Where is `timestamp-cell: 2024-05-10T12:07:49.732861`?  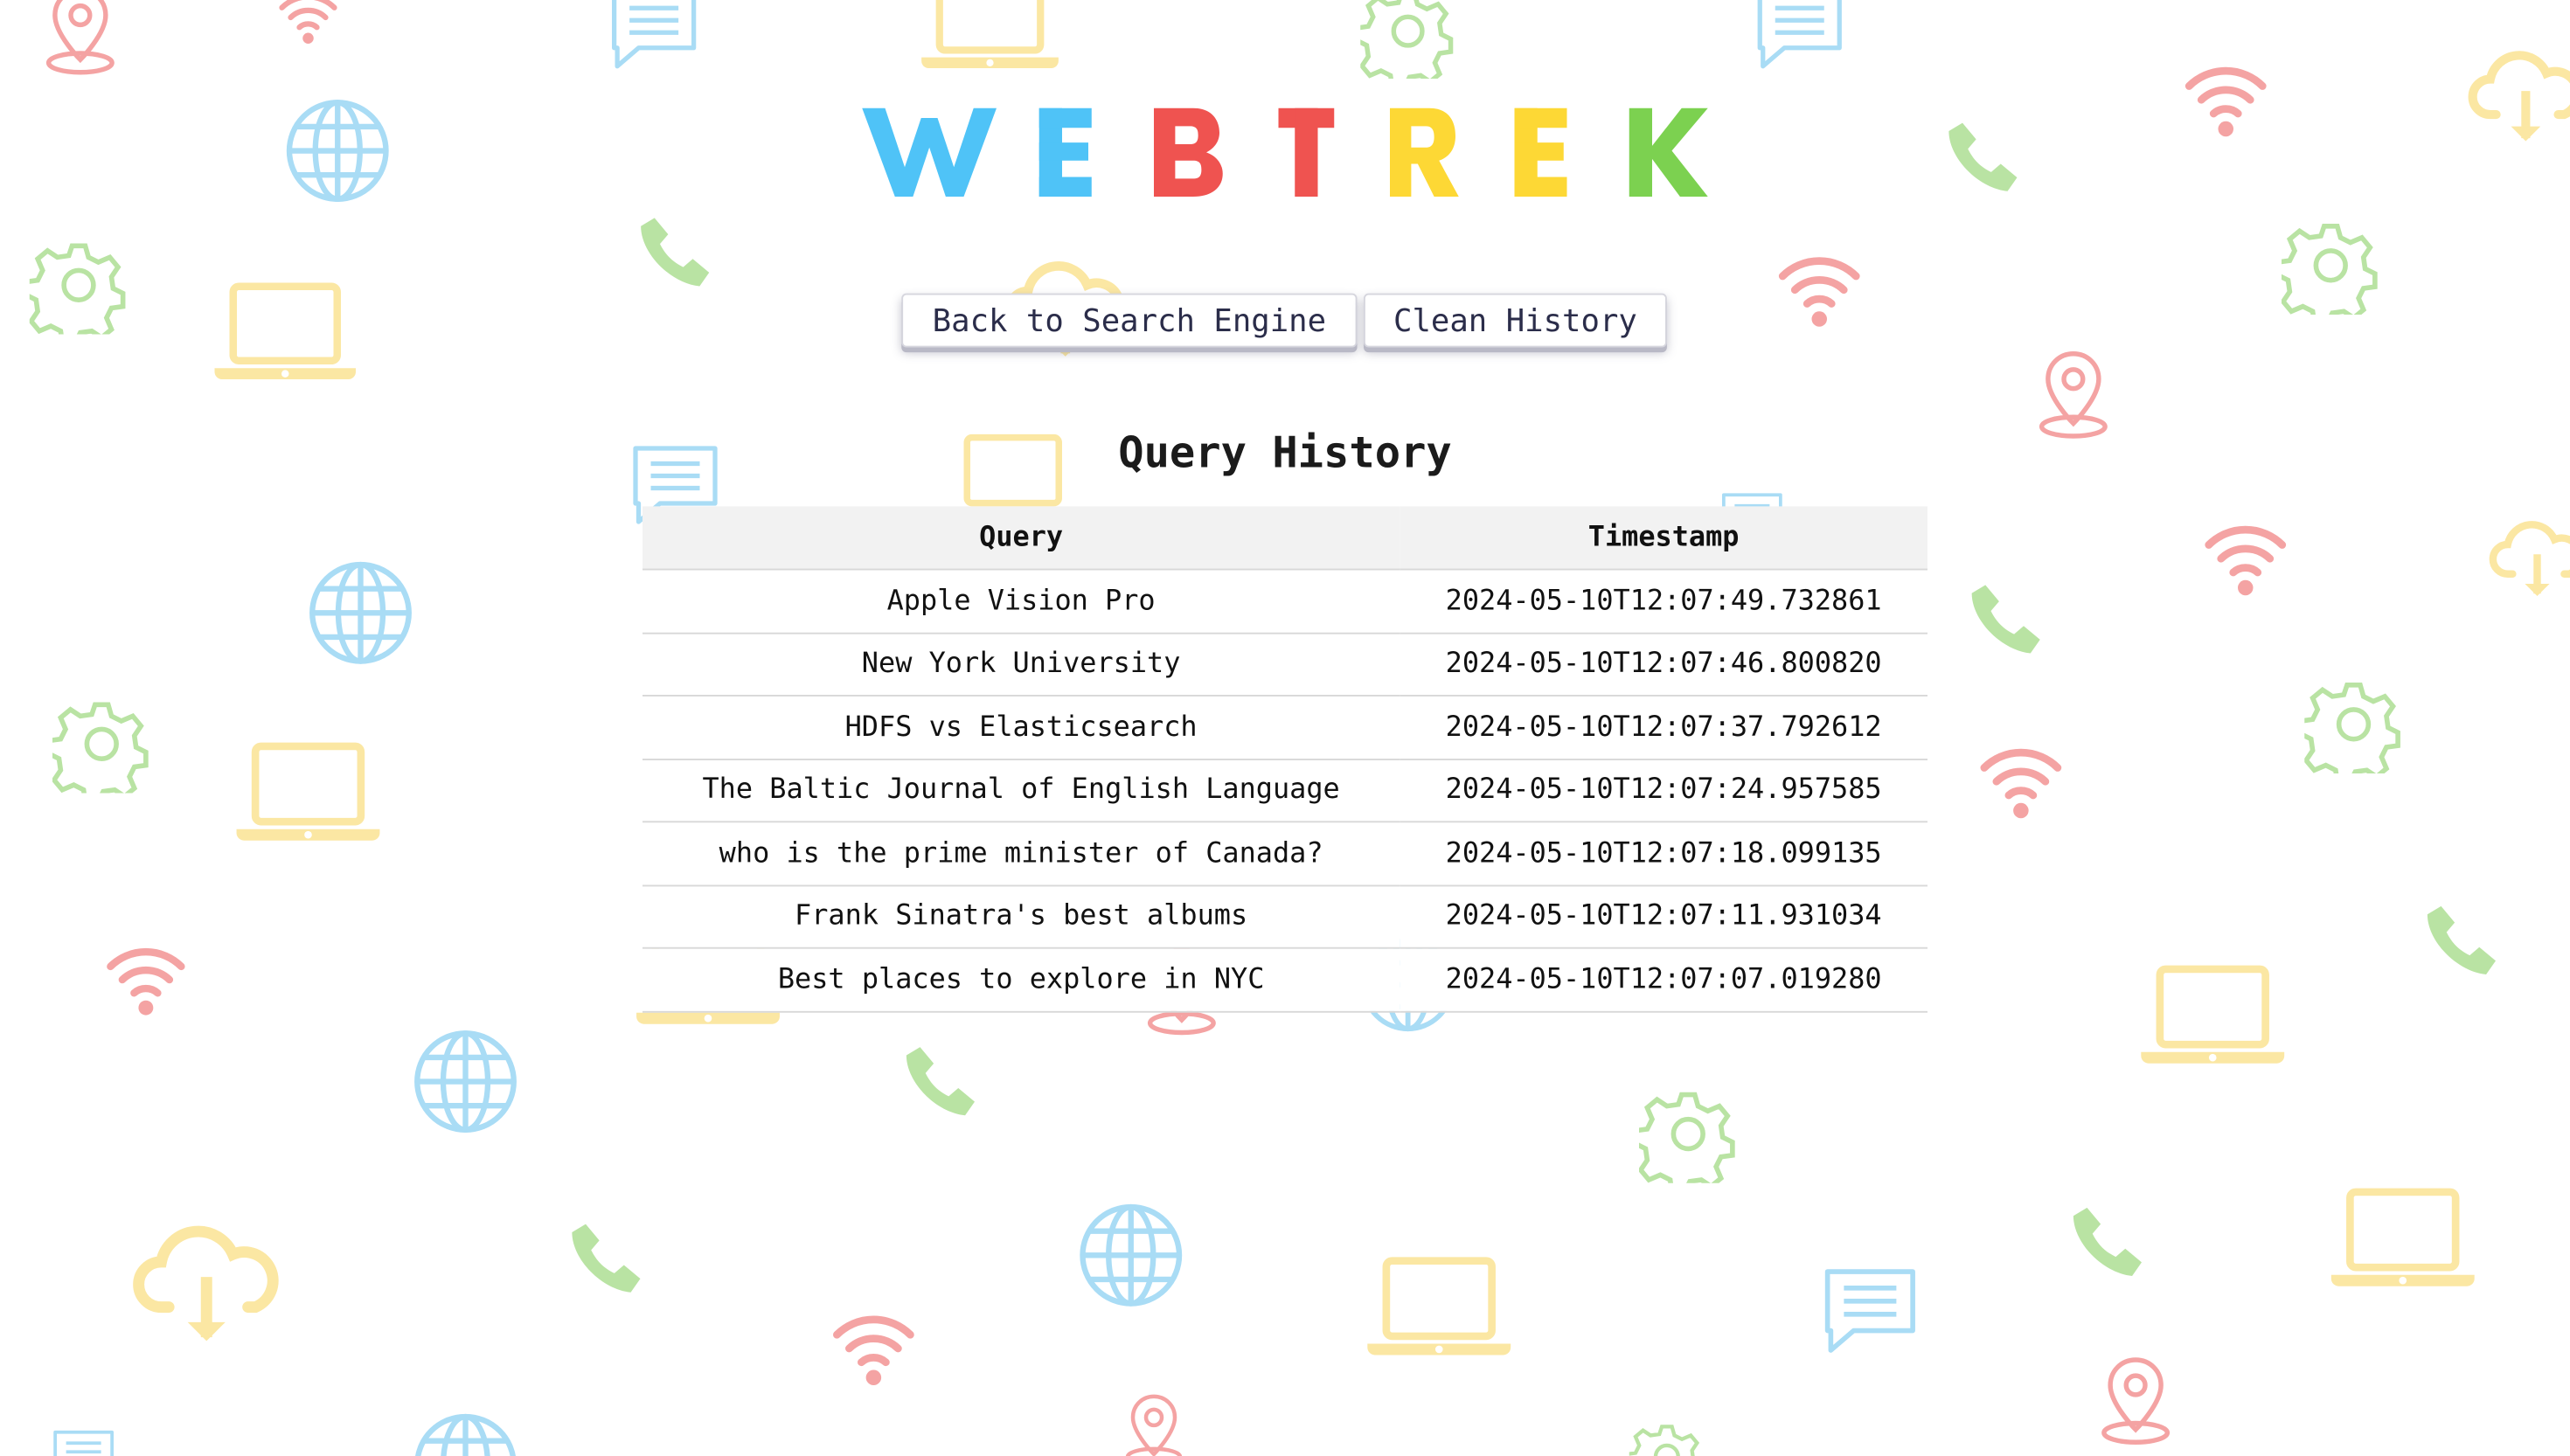
timestamp-cell: 2024-05-10T12:07:49.732861 is located at coordinates (1664, 601).